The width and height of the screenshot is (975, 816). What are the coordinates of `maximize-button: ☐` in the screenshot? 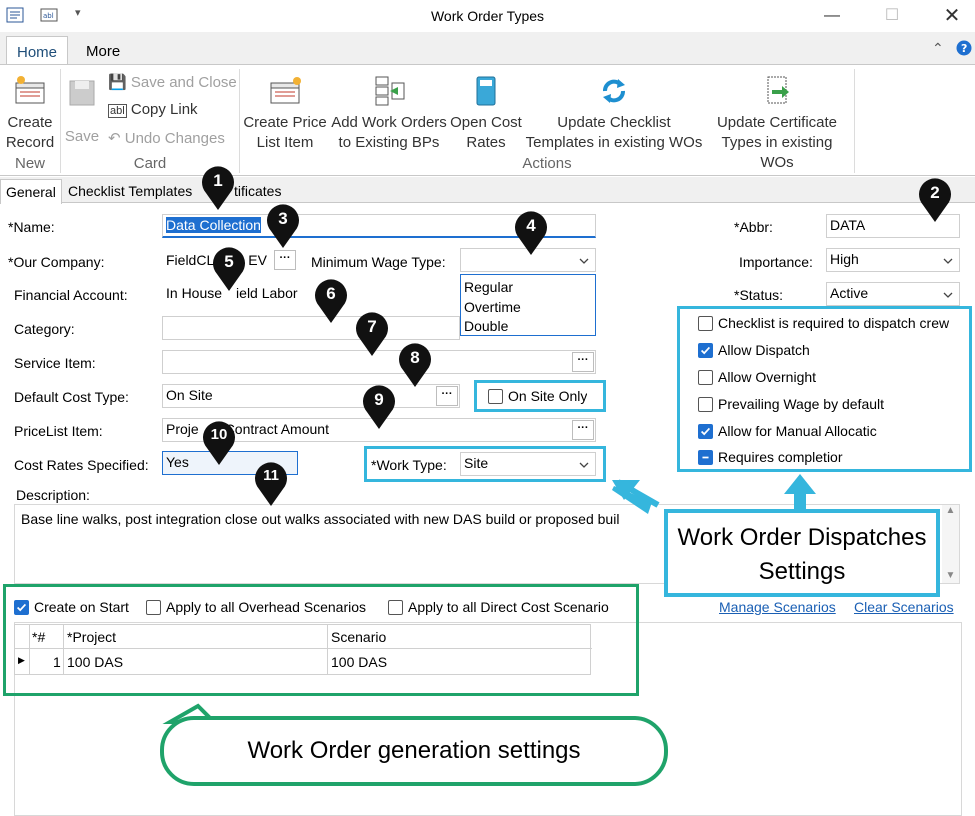 It's located at (892, 16).